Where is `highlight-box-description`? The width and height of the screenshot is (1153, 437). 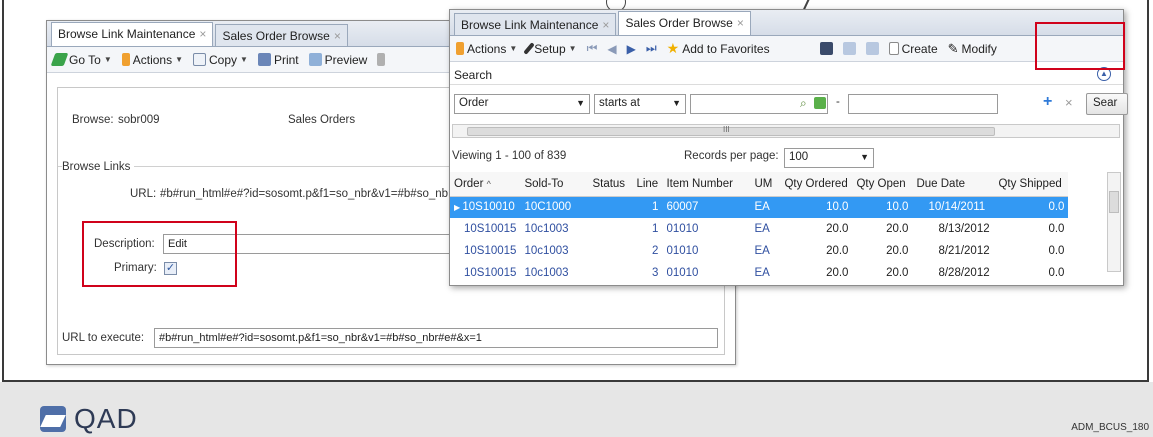 highlight-box-description is located at coordinates (159, 254).